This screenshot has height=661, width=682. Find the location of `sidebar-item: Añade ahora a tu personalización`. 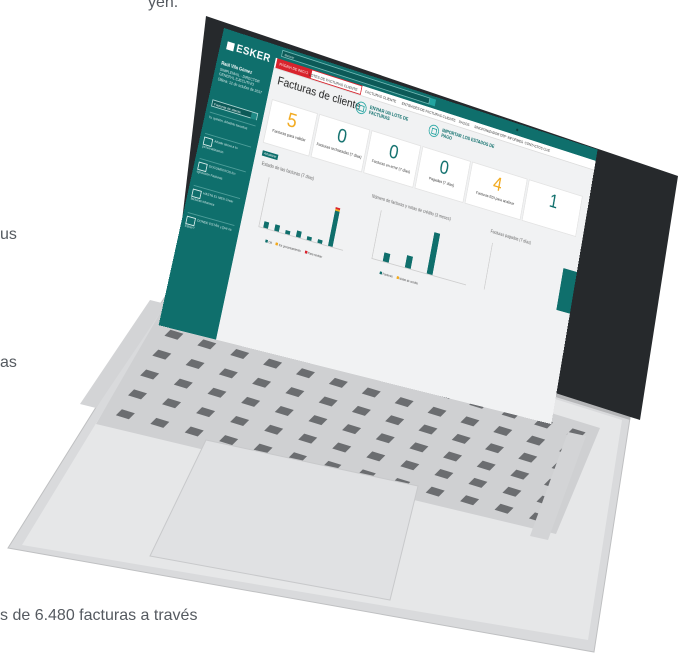

sidebar-item: Añade ahora a tu personalización is located at coordinates (227, 149).